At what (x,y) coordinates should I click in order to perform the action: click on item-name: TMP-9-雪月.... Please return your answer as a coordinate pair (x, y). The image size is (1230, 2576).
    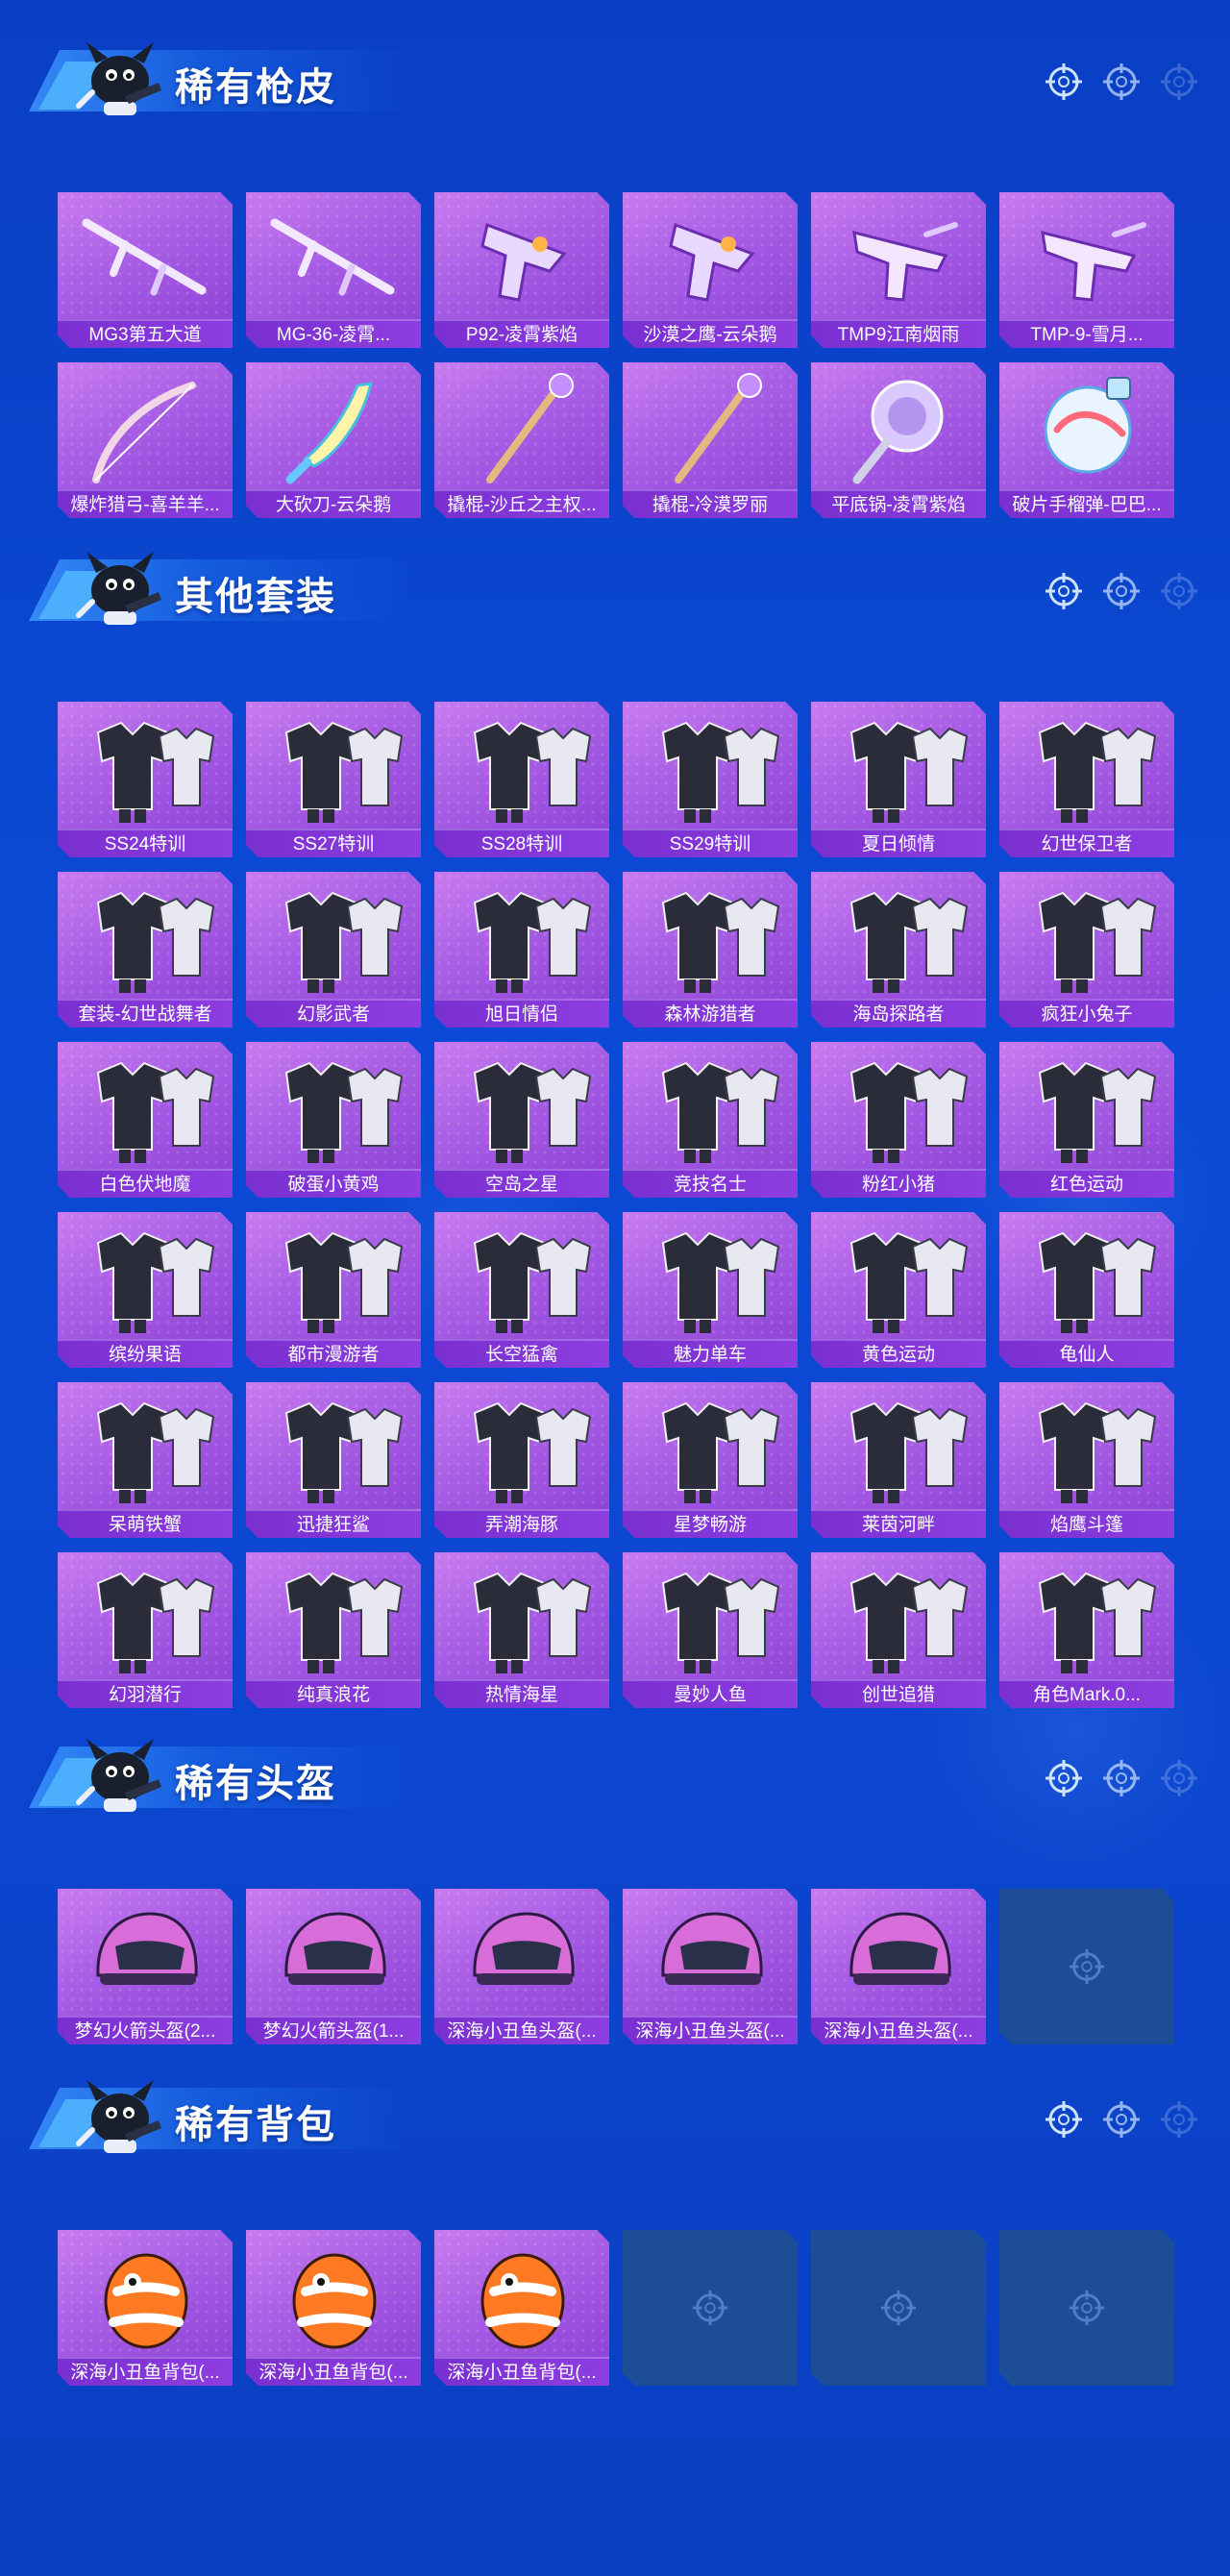
    Looking at the image, I should click on (1086, 333).